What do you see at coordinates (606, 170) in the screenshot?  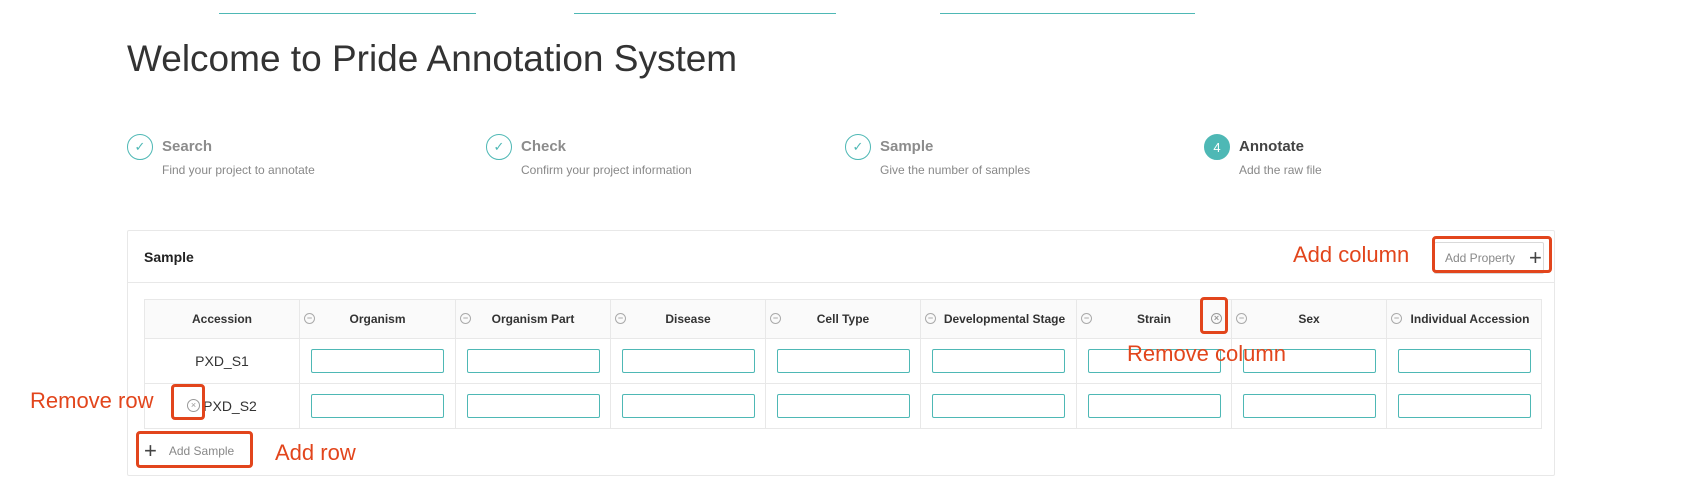 I see `step-description: Confirm your project information` at bounding box center [606, 170].